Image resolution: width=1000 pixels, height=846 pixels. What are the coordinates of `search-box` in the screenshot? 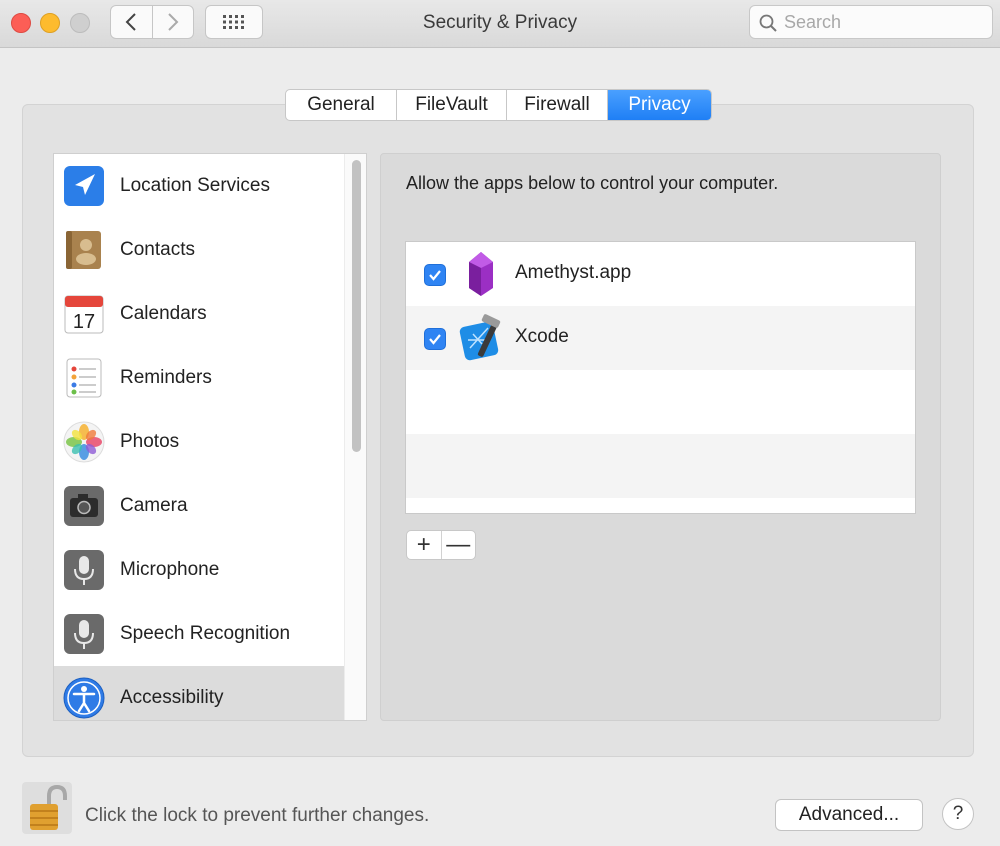 It's located at (871, 22).